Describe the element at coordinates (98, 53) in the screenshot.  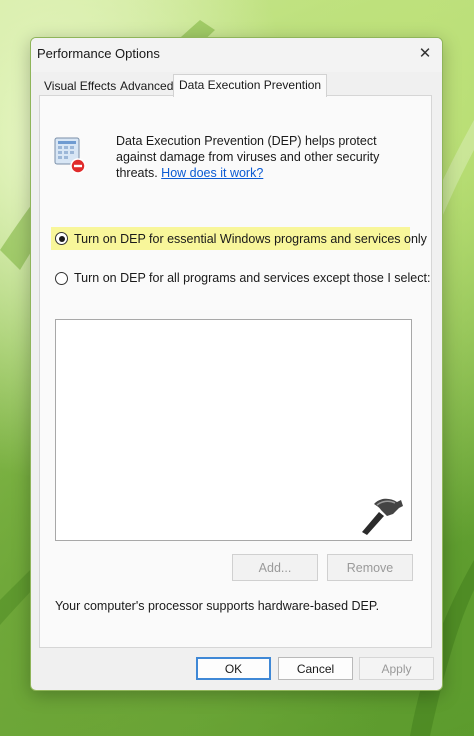
I see `window-title: Performance Options` at that location.